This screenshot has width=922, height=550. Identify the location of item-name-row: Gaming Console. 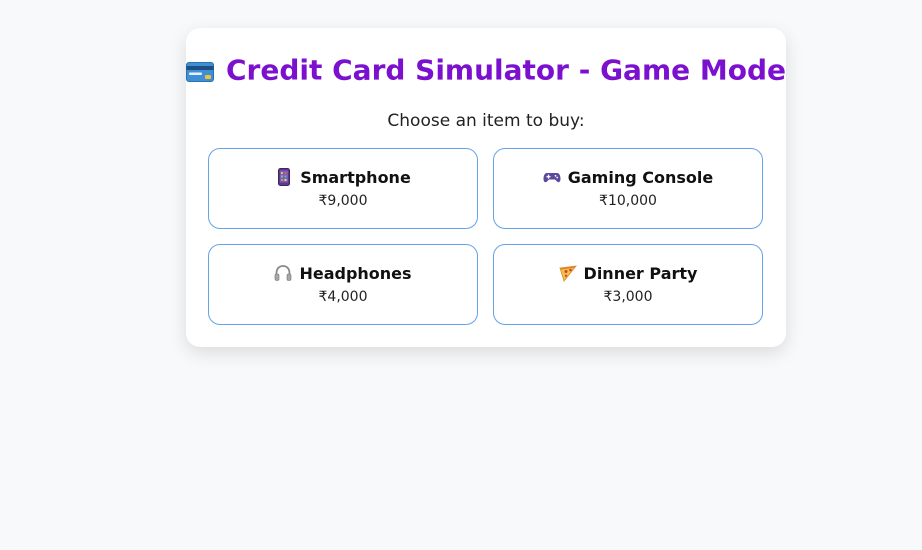
(628, 177).